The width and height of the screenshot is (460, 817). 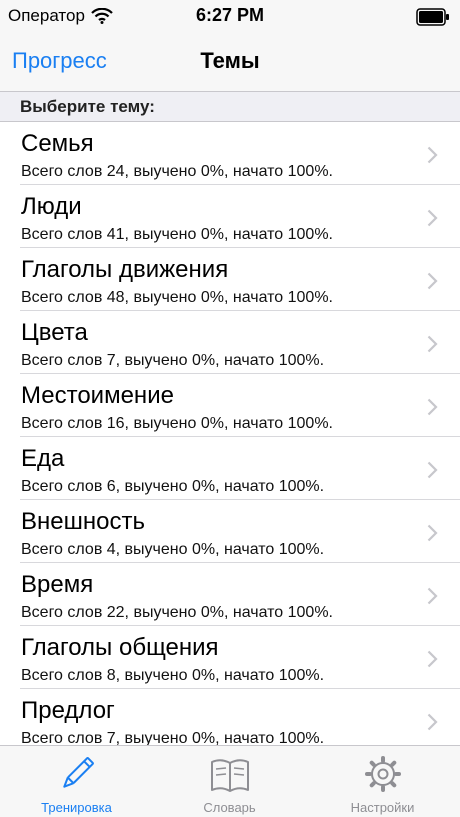 I want to click on tab-dictionary: Словарь, so click(x=229, y=781).